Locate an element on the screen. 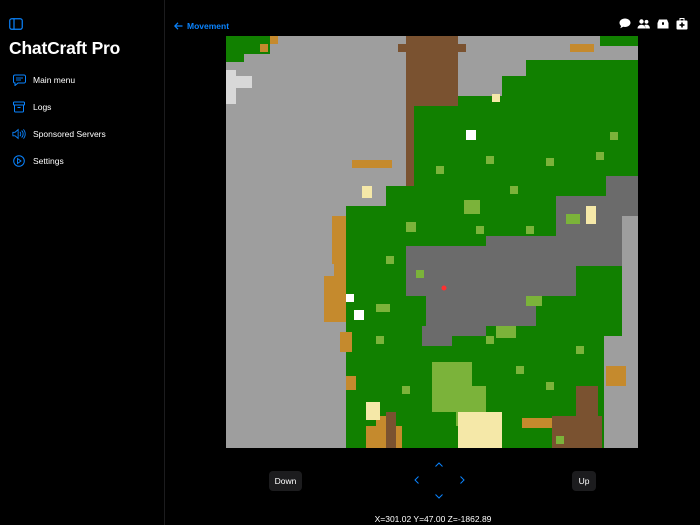 The image size is (700, 525). terrain-white-block is located at coordinates (471, 135).